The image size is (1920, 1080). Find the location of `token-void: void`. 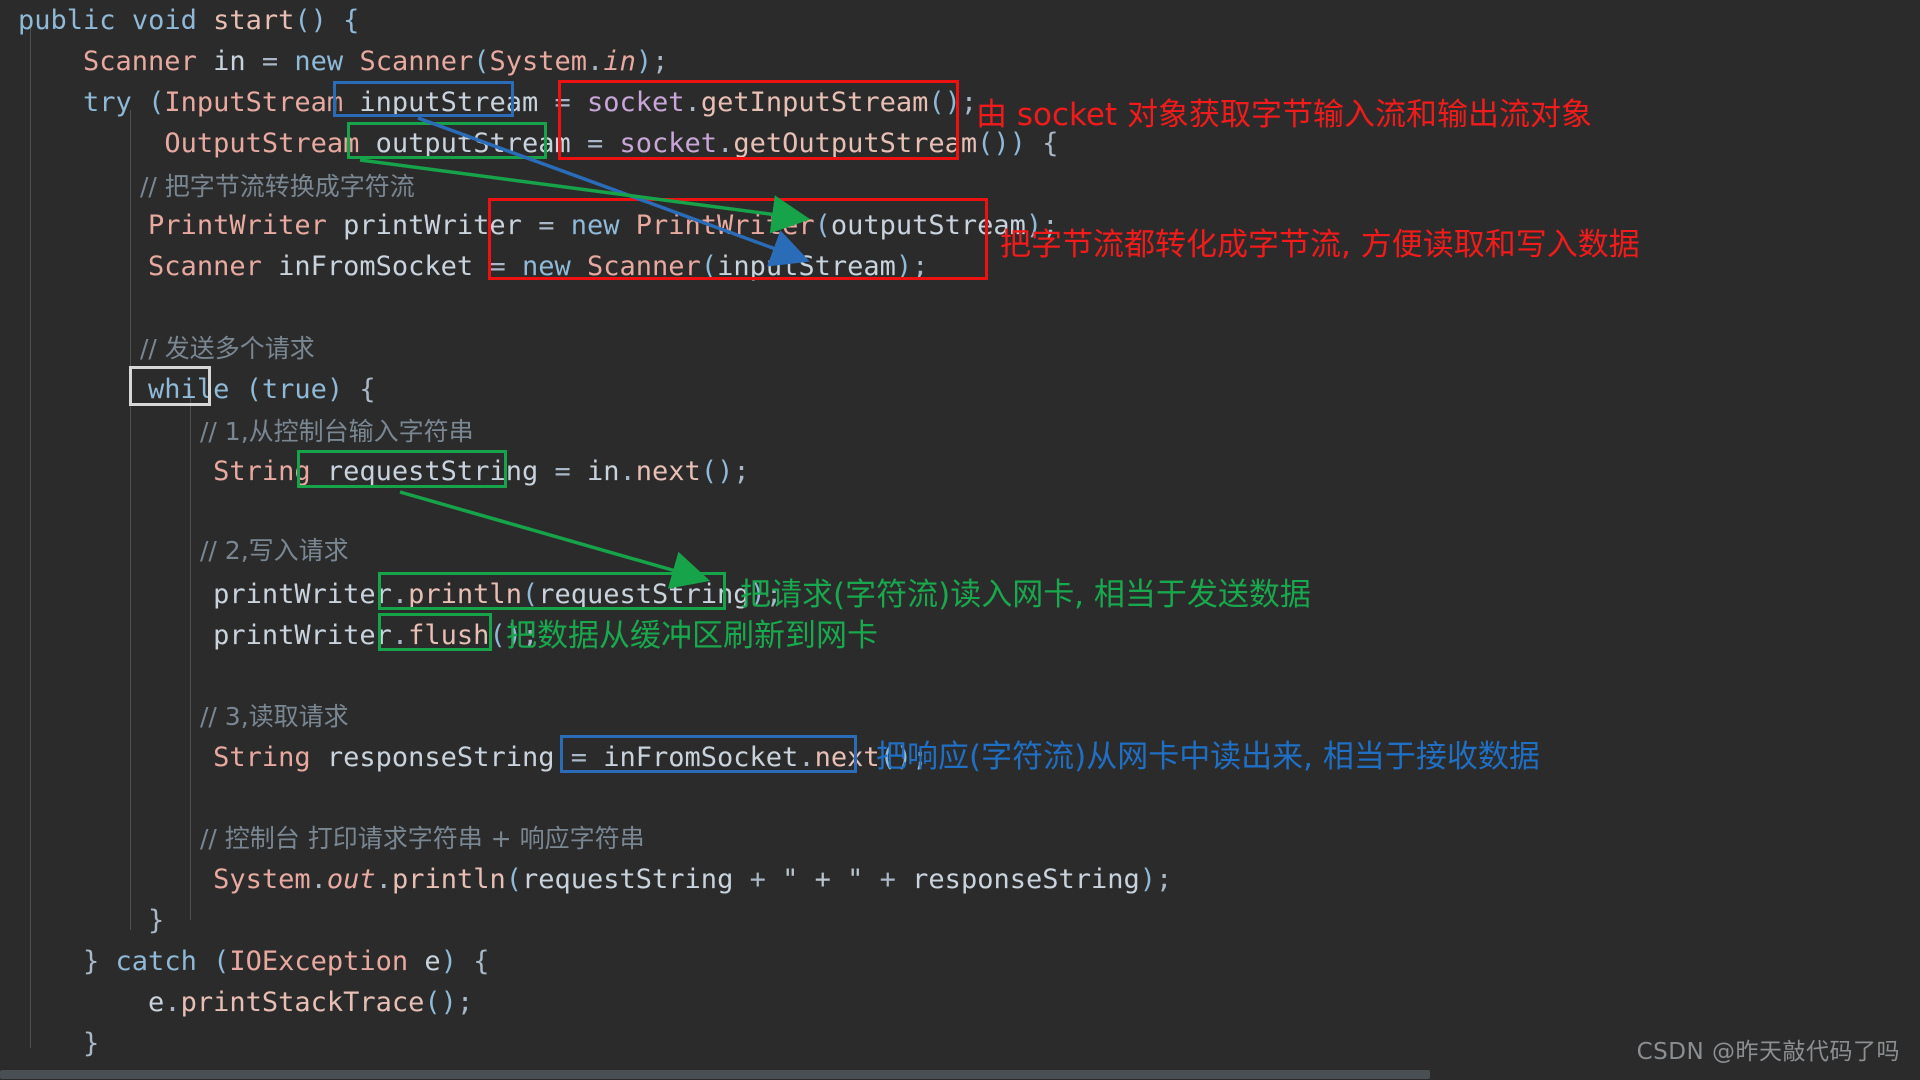

token-void: void is located at coordinates (164, 20).